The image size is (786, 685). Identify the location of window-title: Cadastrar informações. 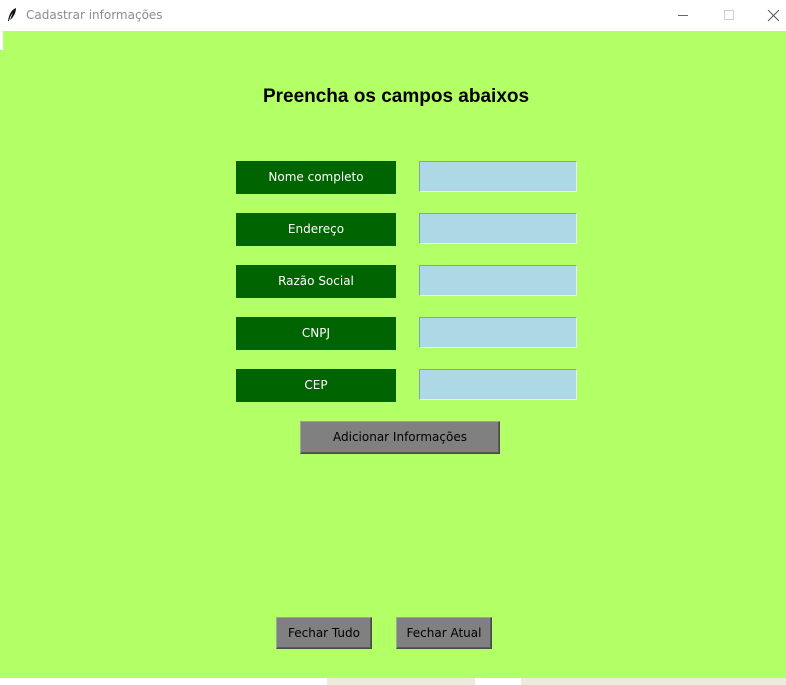
(94, 15).